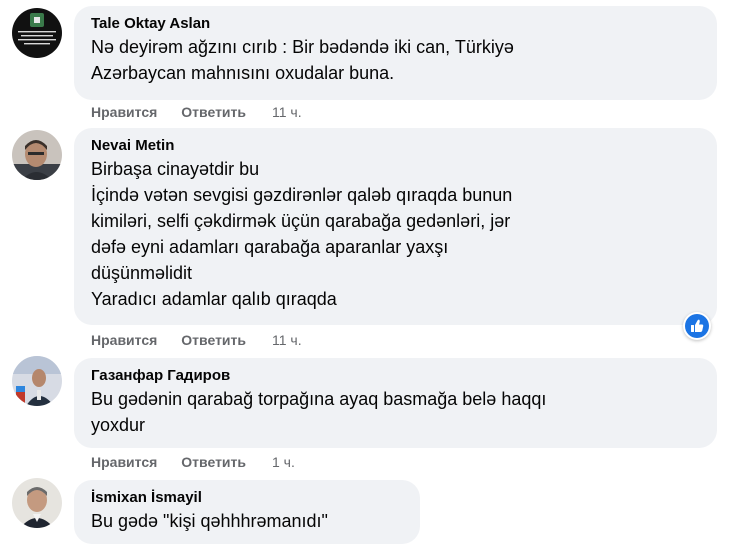 Image resolution: width=730 pixels, height=550 pixels. What do you see at coordinates (142, 273) in the screenshot?
I see `comment-text-line: düşünməlidit` at bounding box center [142, 273].